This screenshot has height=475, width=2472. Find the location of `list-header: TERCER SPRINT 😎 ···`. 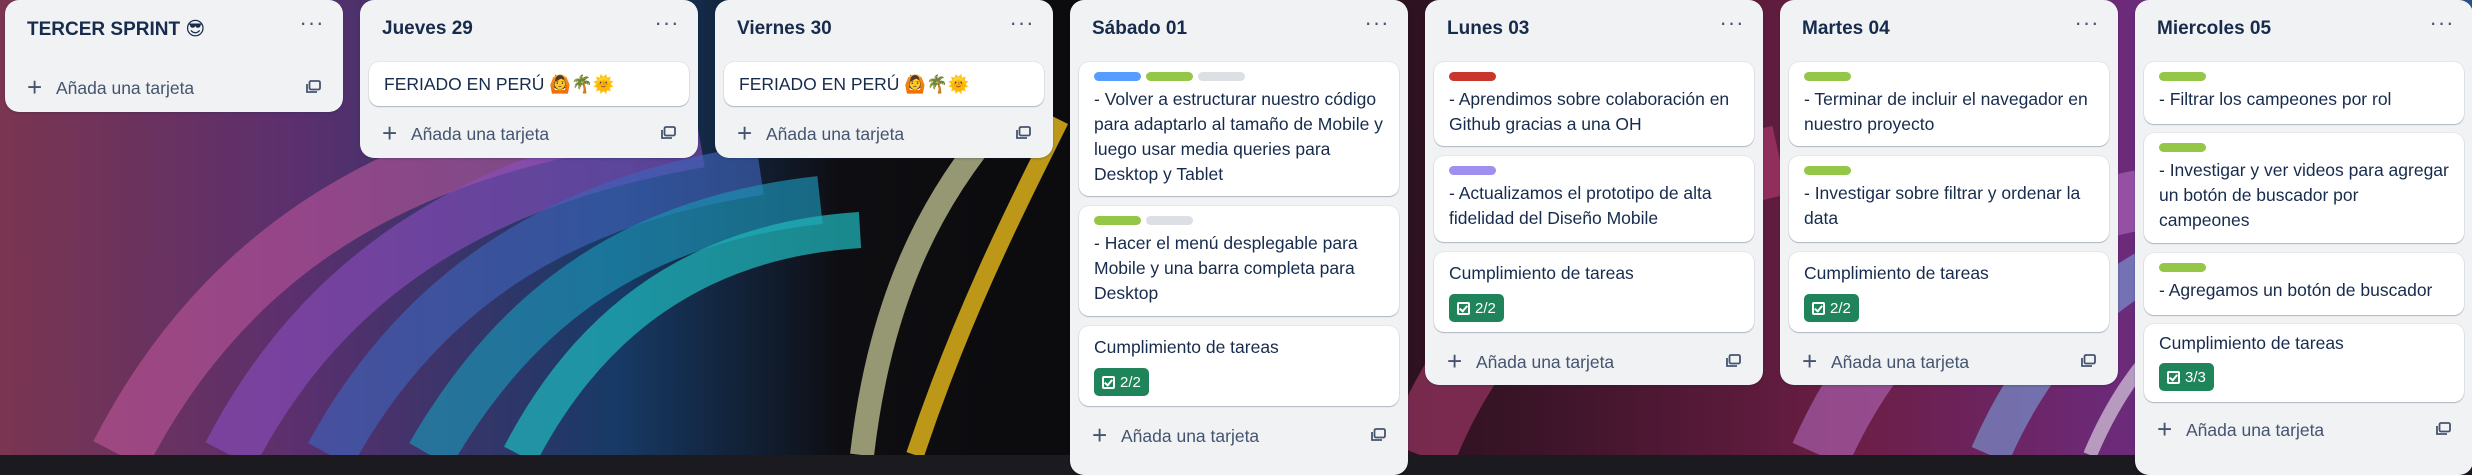

list-header: TERCER SPRINT 😎 ··· is located at coordinates (174, 30).